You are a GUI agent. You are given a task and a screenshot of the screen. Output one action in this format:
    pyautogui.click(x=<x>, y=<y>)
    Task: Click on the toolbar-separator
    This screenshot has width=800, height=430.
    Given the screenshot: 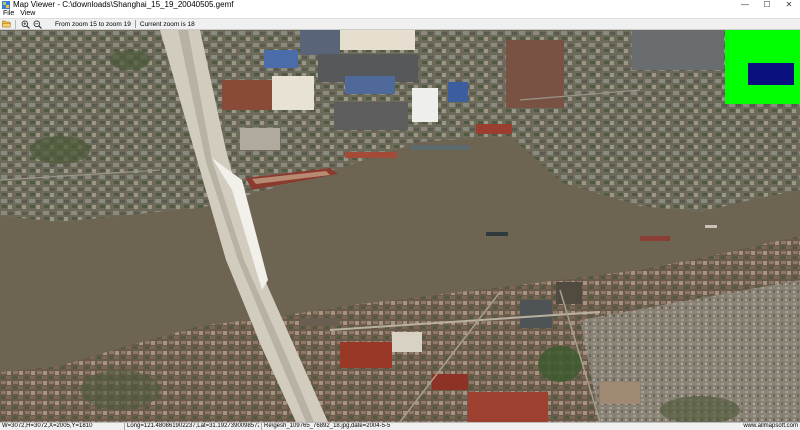 What is the action you would take?
    pyautogui.click(x=15, y=24)
    